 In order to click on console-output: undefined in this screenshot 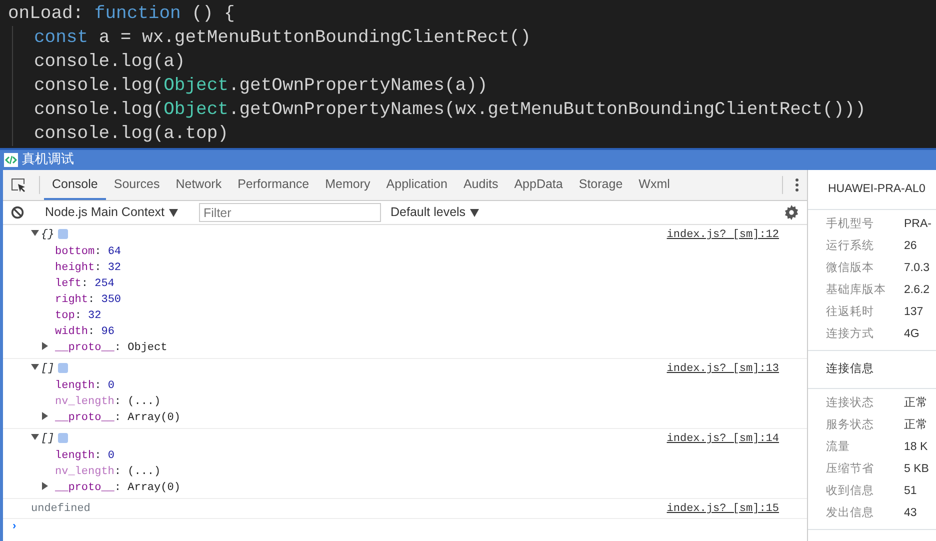, I will do `click(60, 509)`.